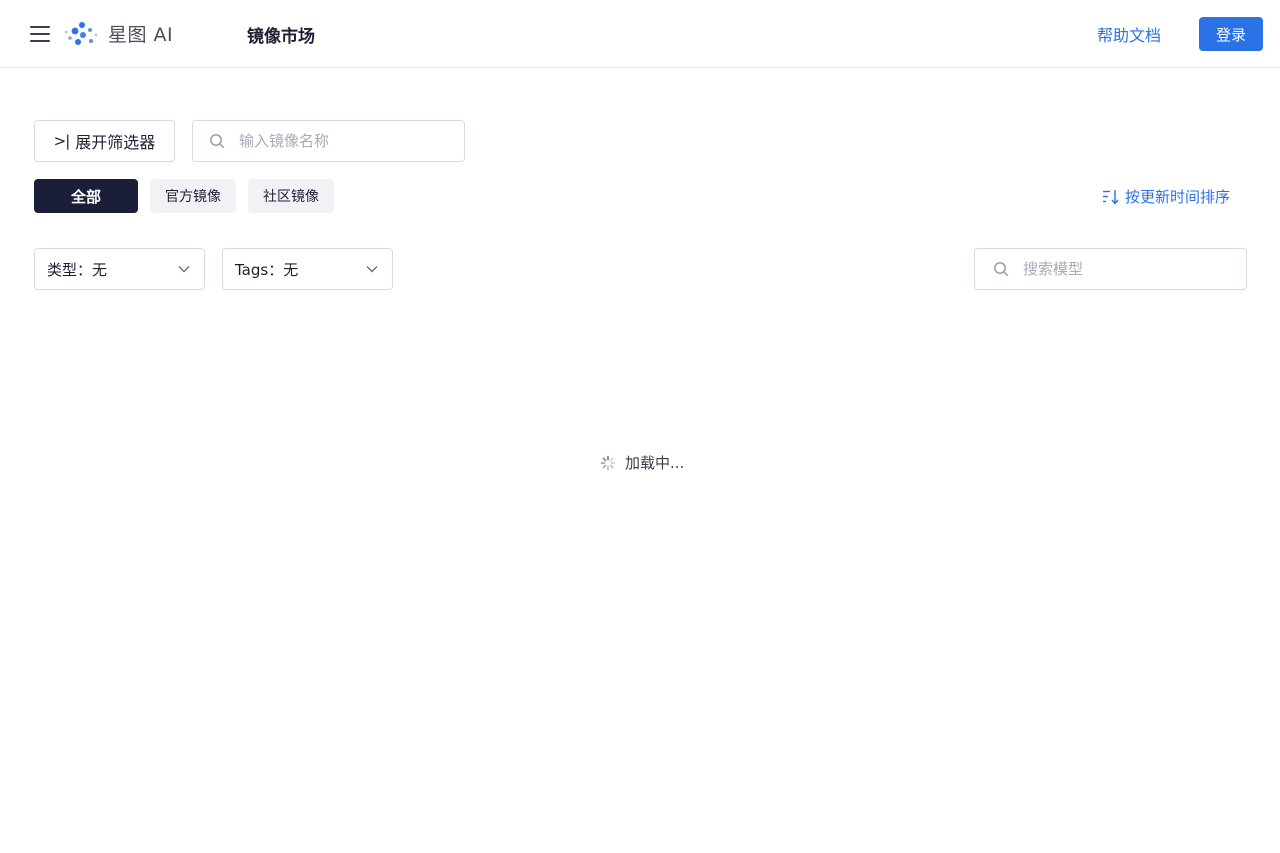  I want to click on expand-filter-button: >| 展开筛选器, so click(104, 141).